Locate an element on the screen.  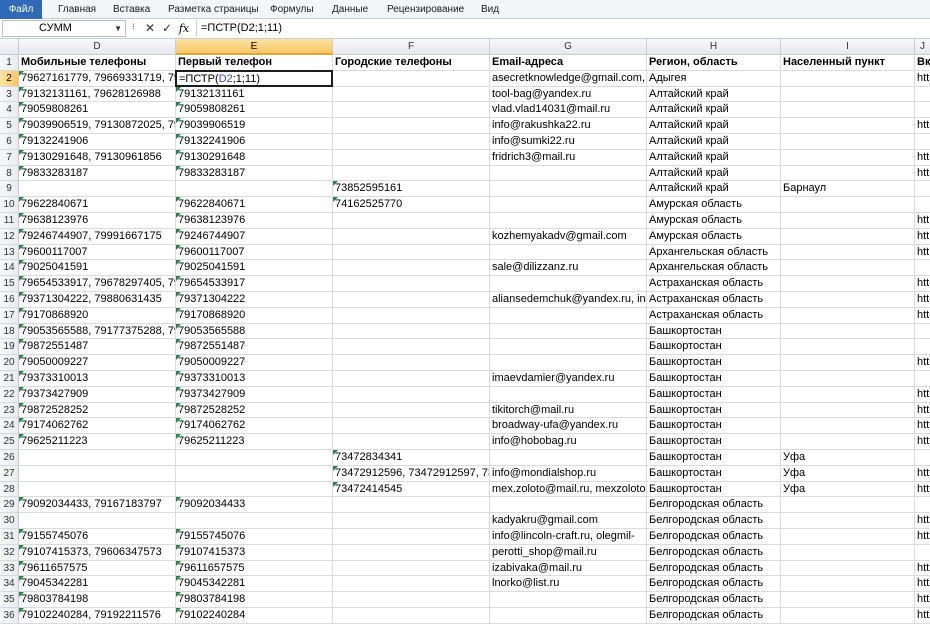
cell-d10: 79622840671 is located at coordinates (97, 205).